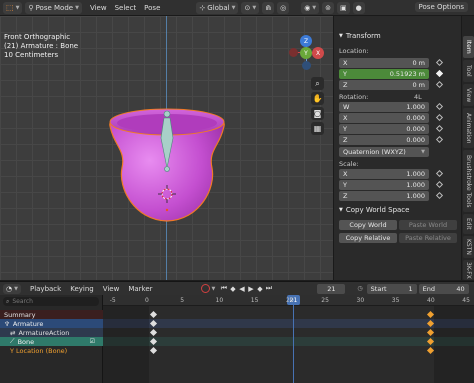 The height and width of the screenshot is (383, 474). Describe the element at coordinates (331, 288) in the screenshot. I see `current-frame-field: 21` at that location.